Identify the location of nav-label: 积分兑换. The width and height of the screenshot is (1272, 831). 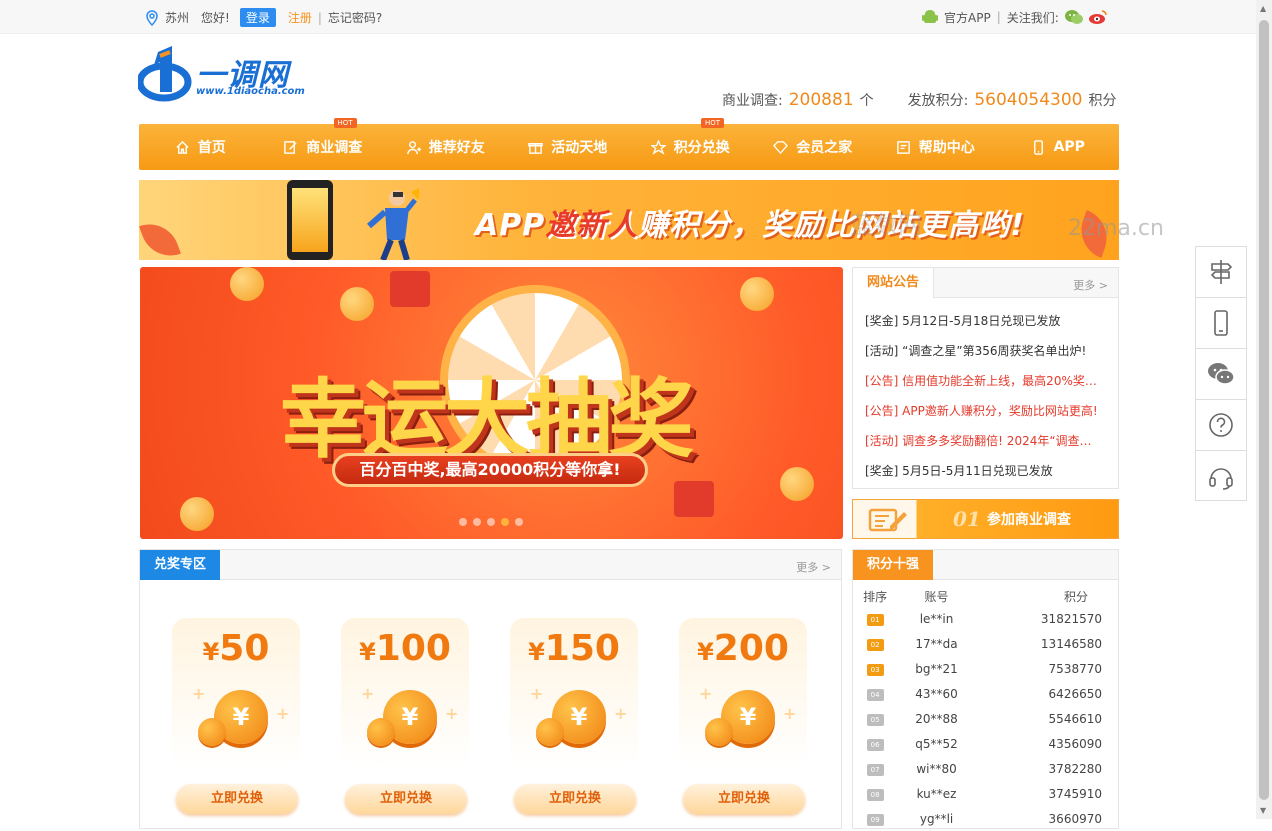
(701, 148).